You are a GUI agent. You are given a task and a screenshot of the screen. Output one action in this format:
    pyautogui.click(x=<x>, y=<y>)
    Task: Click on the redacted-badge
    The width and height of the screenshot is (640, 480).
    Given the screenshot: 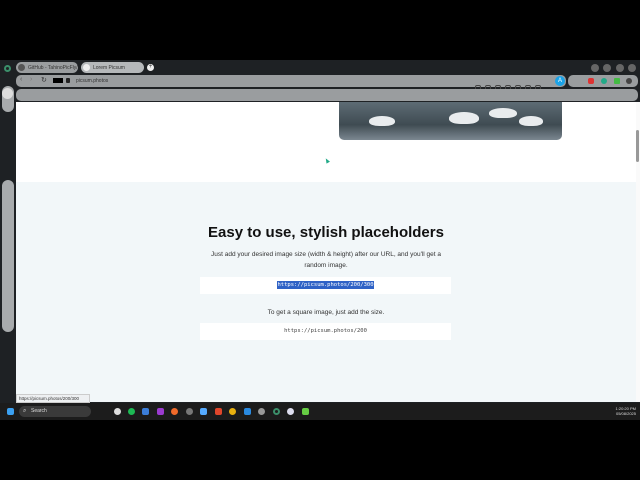 What is the action you would take?
    pyautogui.click(x=58, y=80)
    